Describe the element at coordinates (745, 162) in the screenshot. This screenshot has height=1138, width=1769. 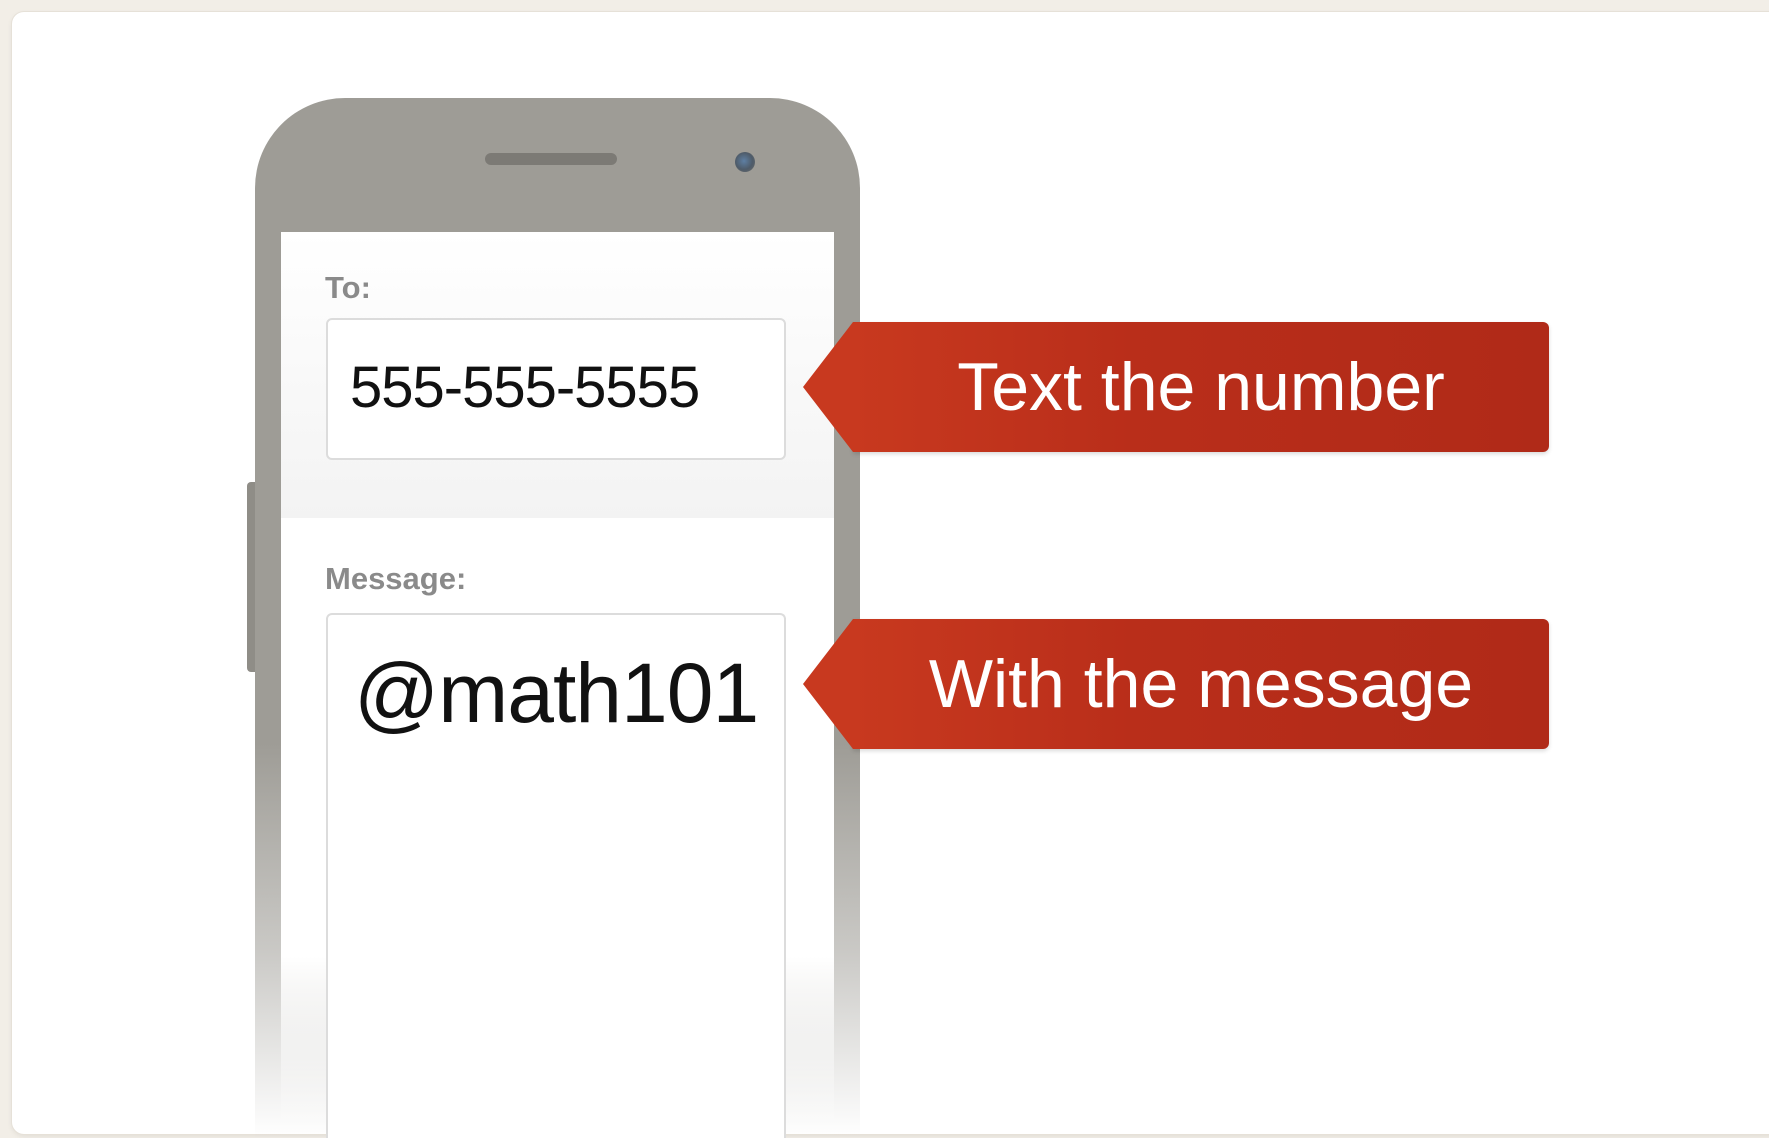
I see `front-camera-icon` at that location.